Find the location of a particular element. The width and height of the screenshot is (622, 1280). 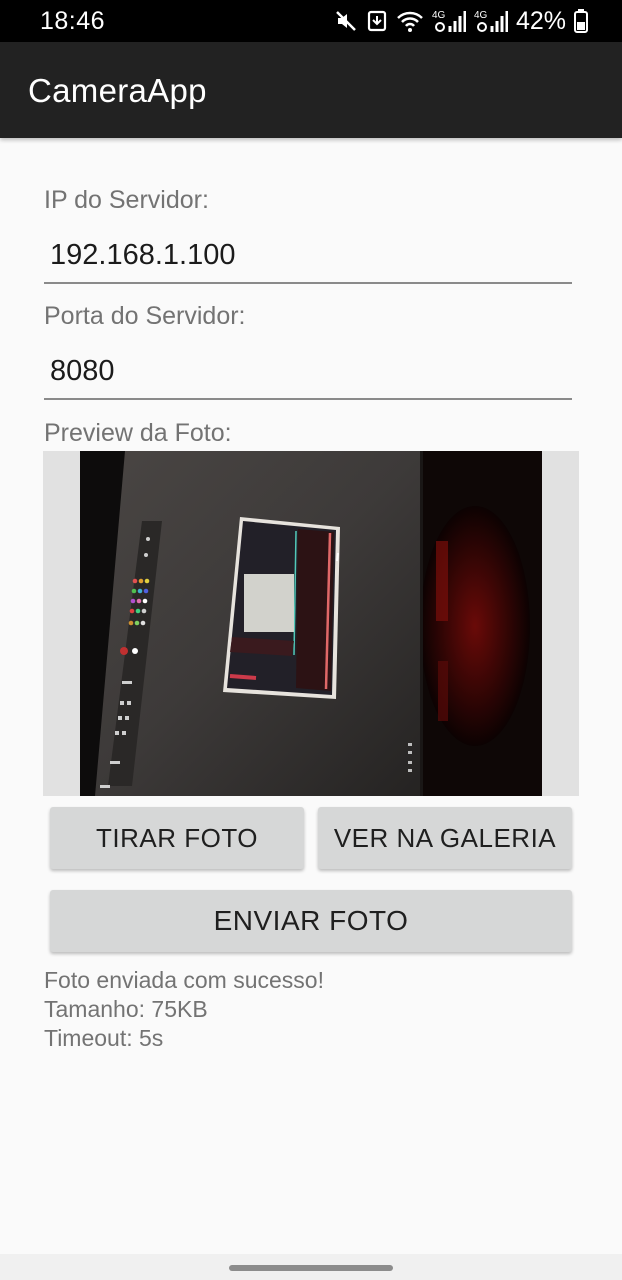

status-bar: 18:46 4G 4G 42% is located at coordinates (311, 21).